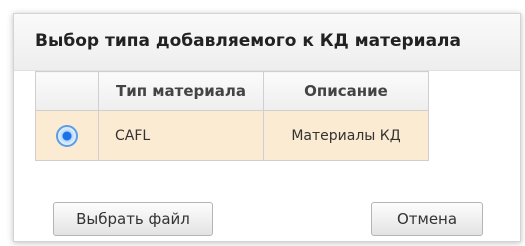  What do you see at coordinates (346, 135) in the screenshot?
I see `material-description-cell: Материалы КД` at bounding box center [346, 135].